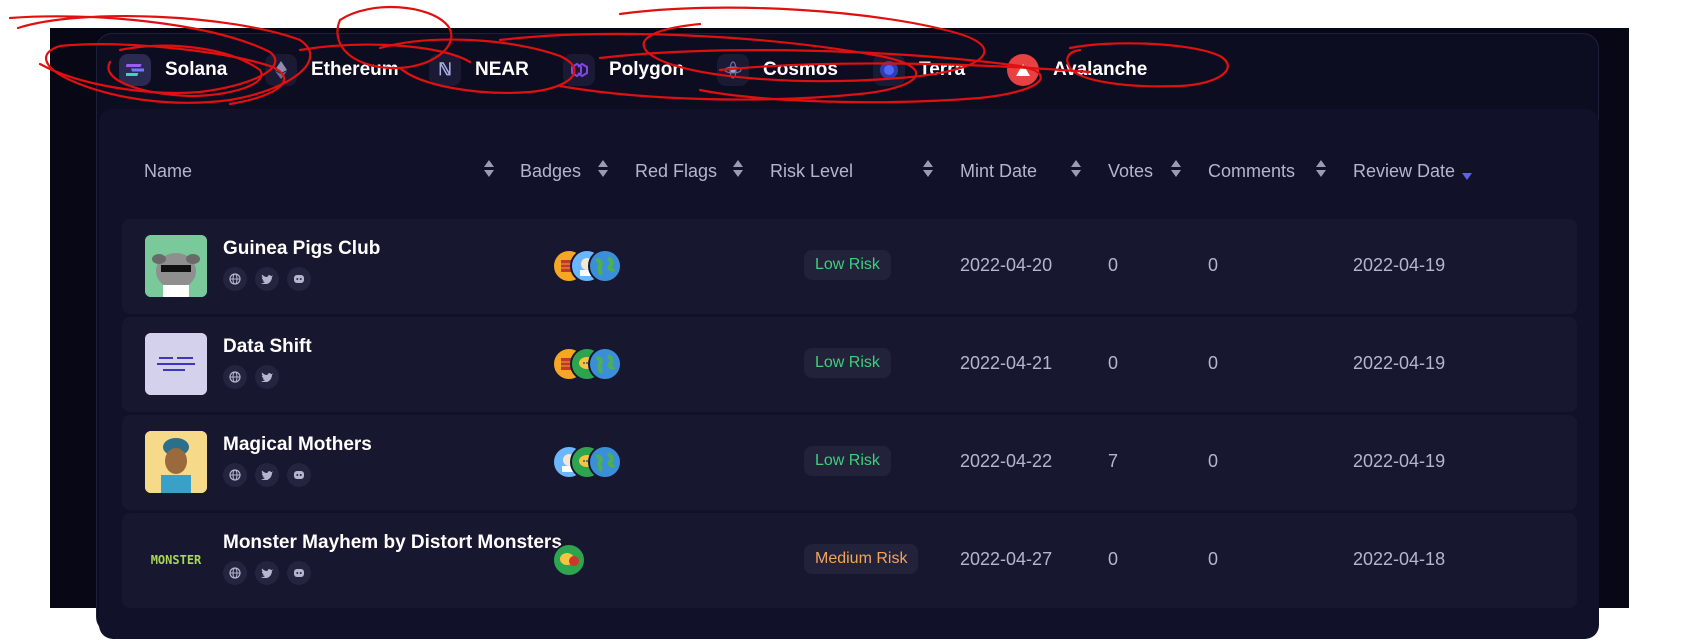 The width and height of the screenshot is (1702, 639). Describe the element at coordinates (1023, 70) in the screenshot. I see `avalanche-icon` at that location.